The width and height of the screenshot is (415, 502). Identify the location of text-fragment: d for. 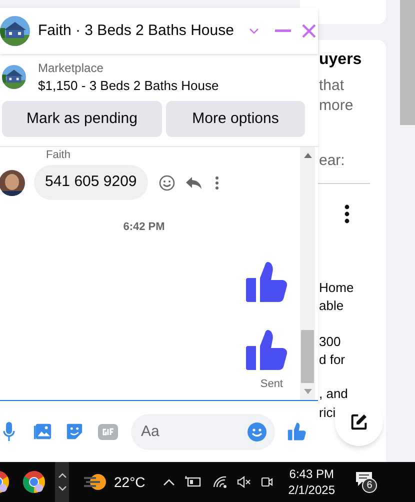
(332, 359).